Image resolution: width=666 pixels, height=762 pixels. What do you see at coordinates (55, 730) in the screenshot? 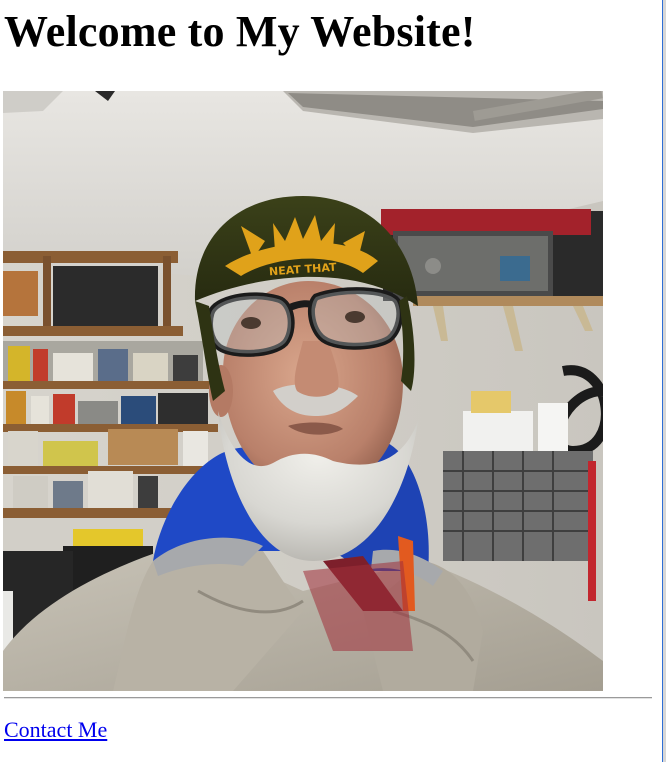
I see `contact-me-link: Contact Me` at bounding box center [55, 730].